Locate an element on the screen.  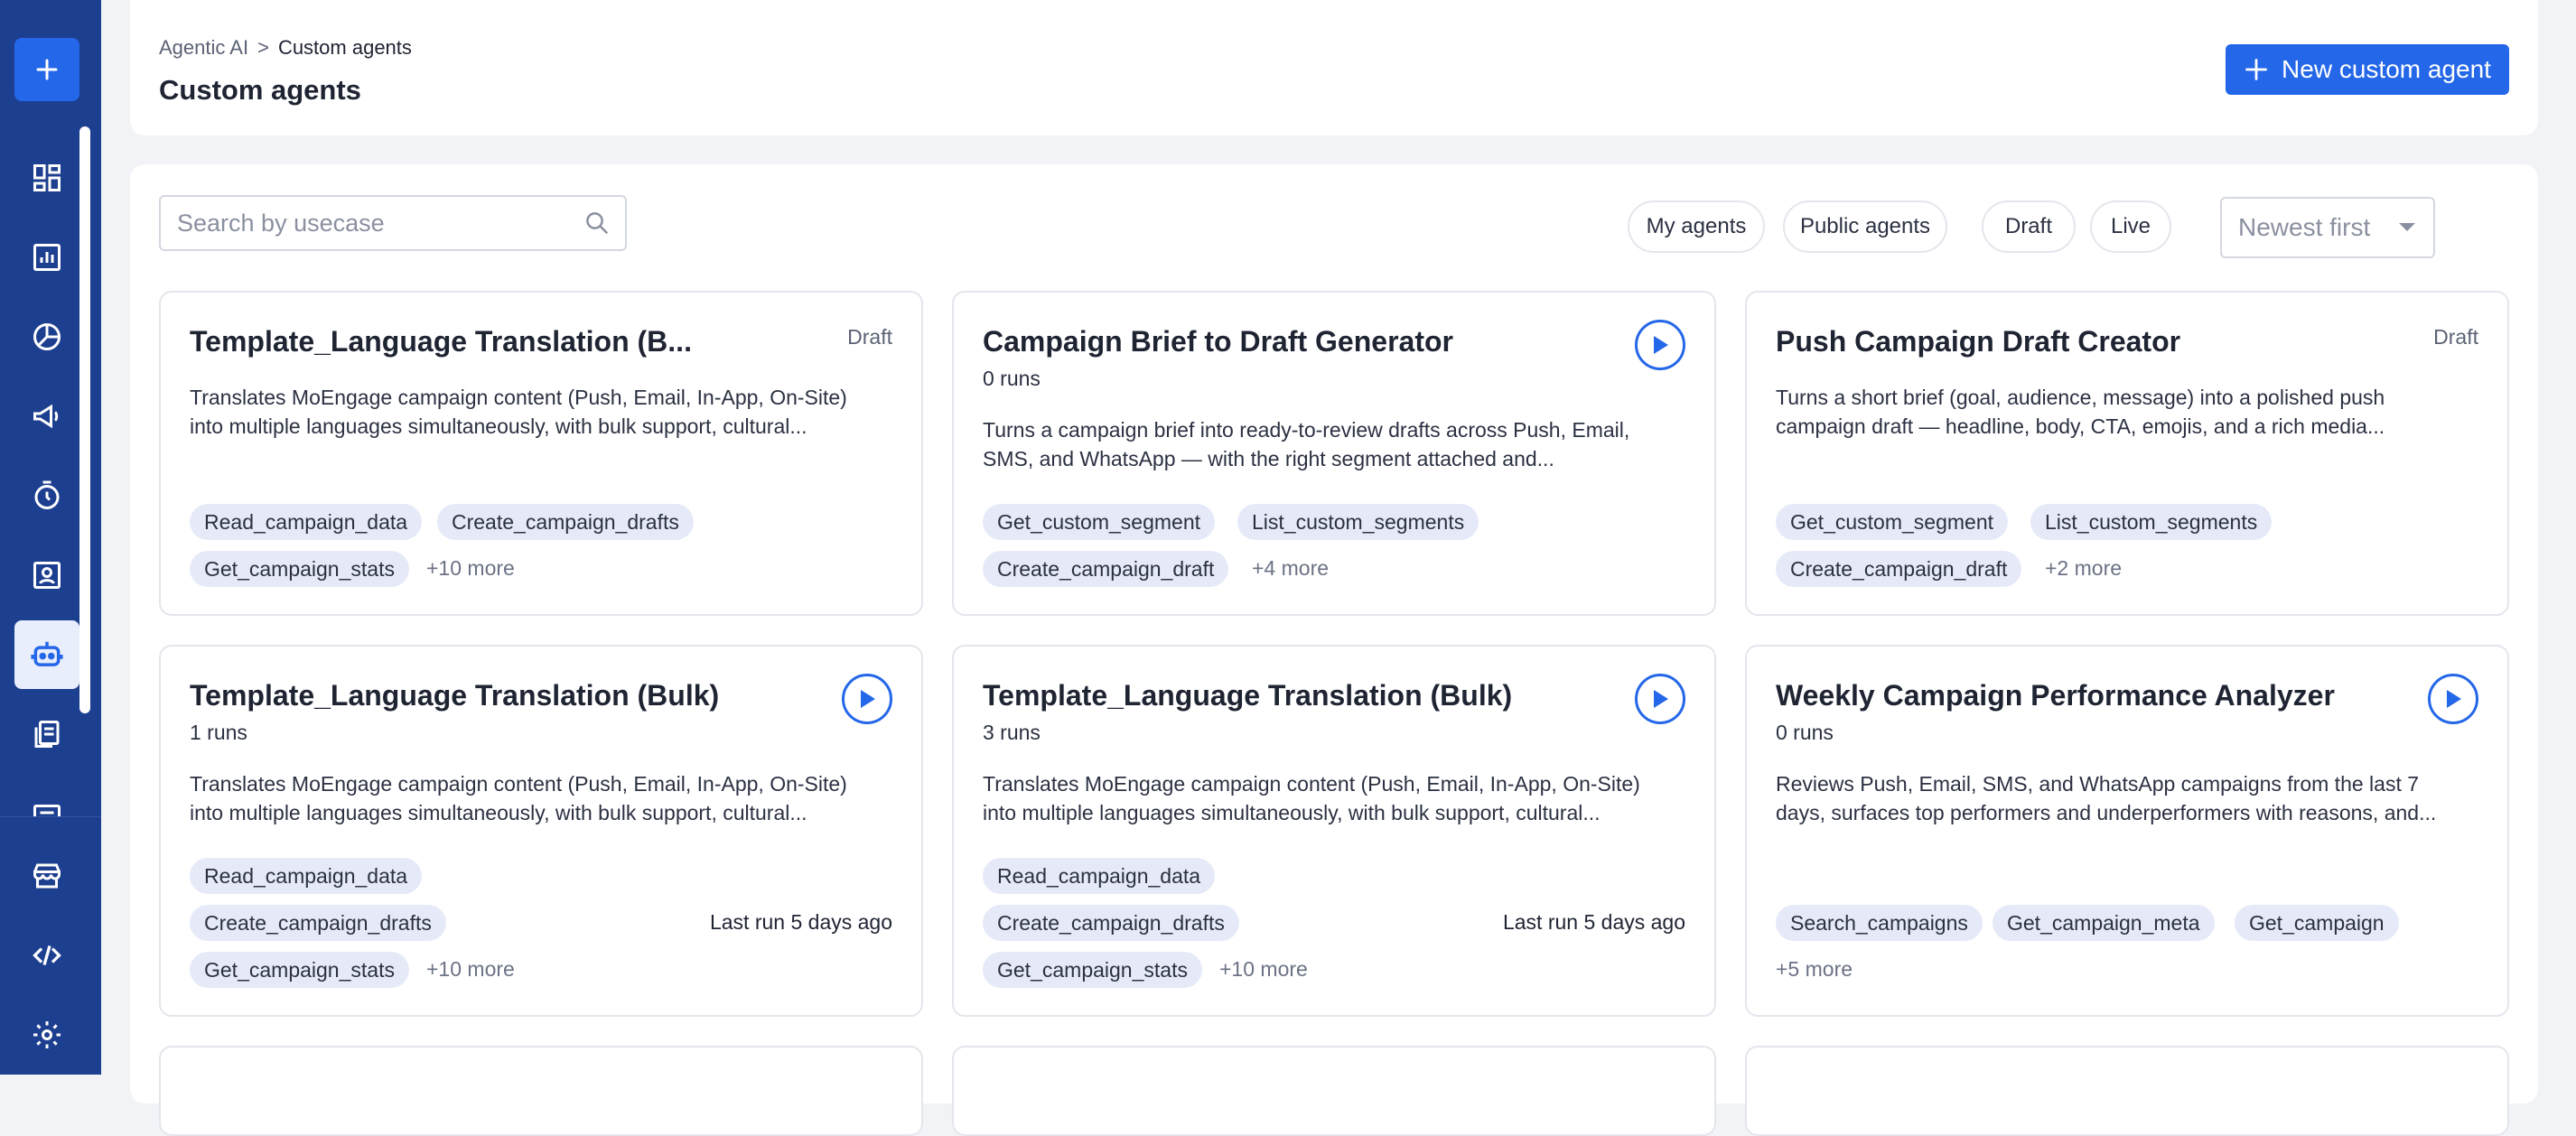
dashboard-icon is located at coordinates (47, 177).